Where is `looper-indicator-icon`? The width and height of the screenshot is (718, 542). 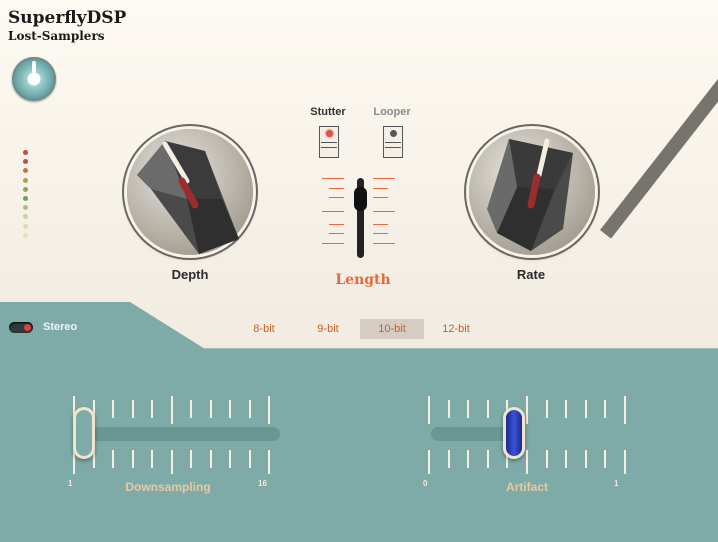 looper-indicator-icon is located at coordinates (393, 133).